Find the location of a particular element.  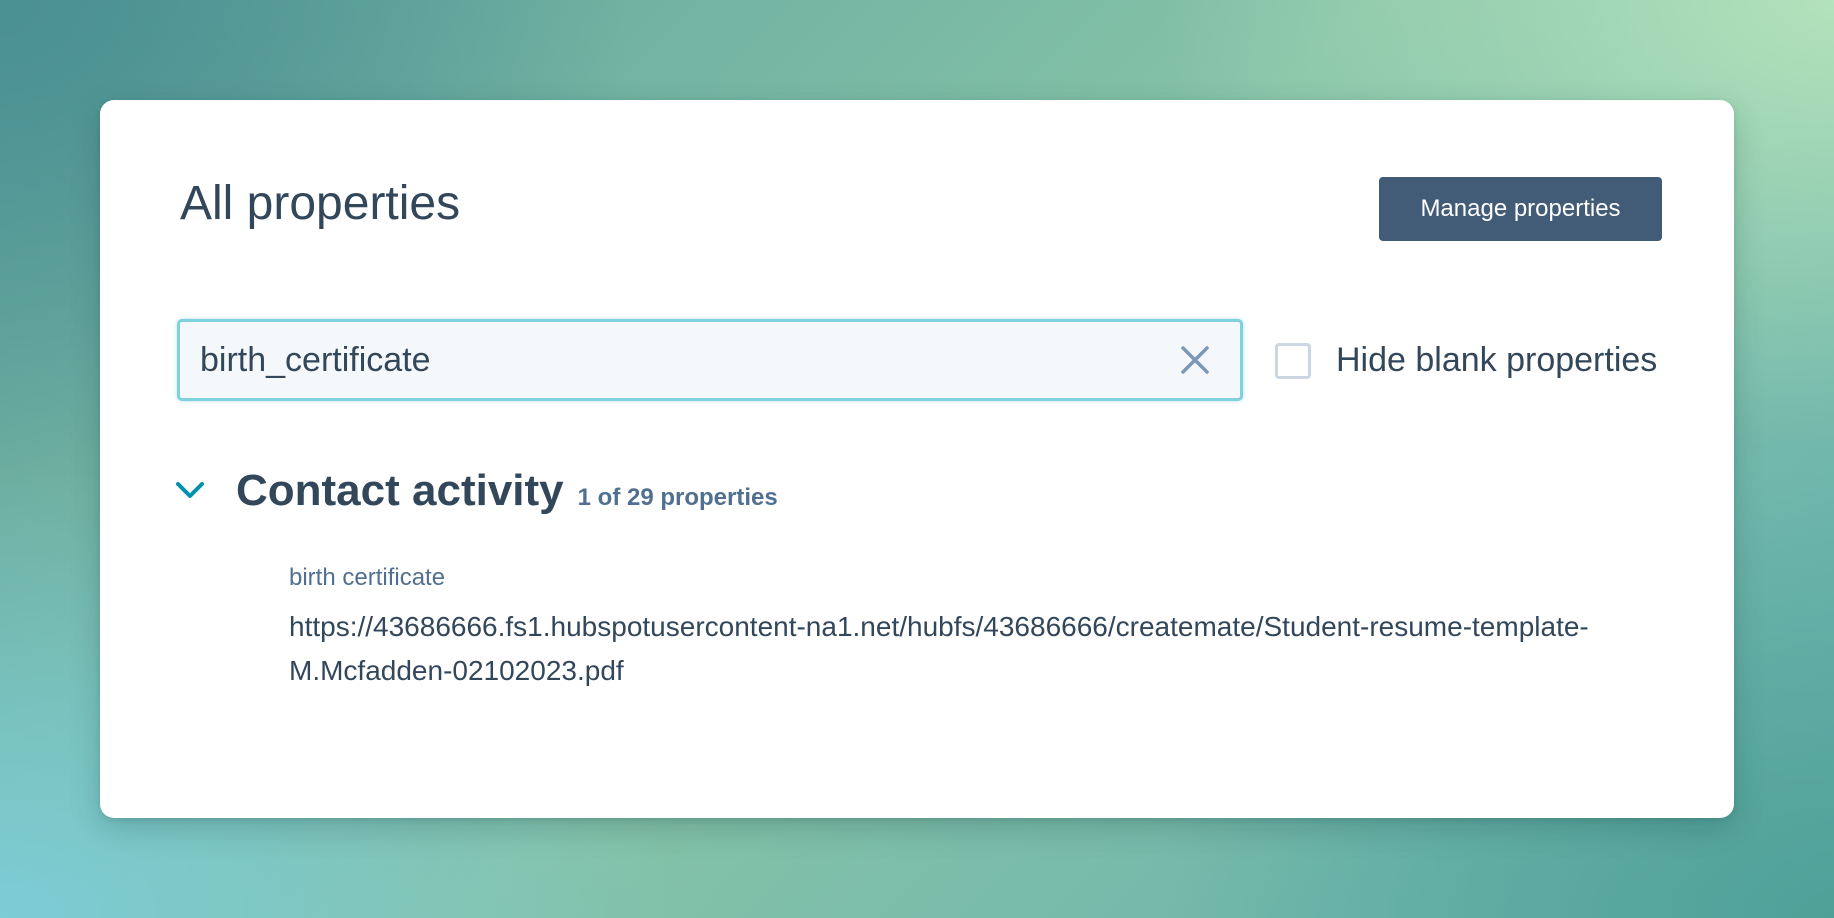

close-icon is located at coordinates (1195, 360).